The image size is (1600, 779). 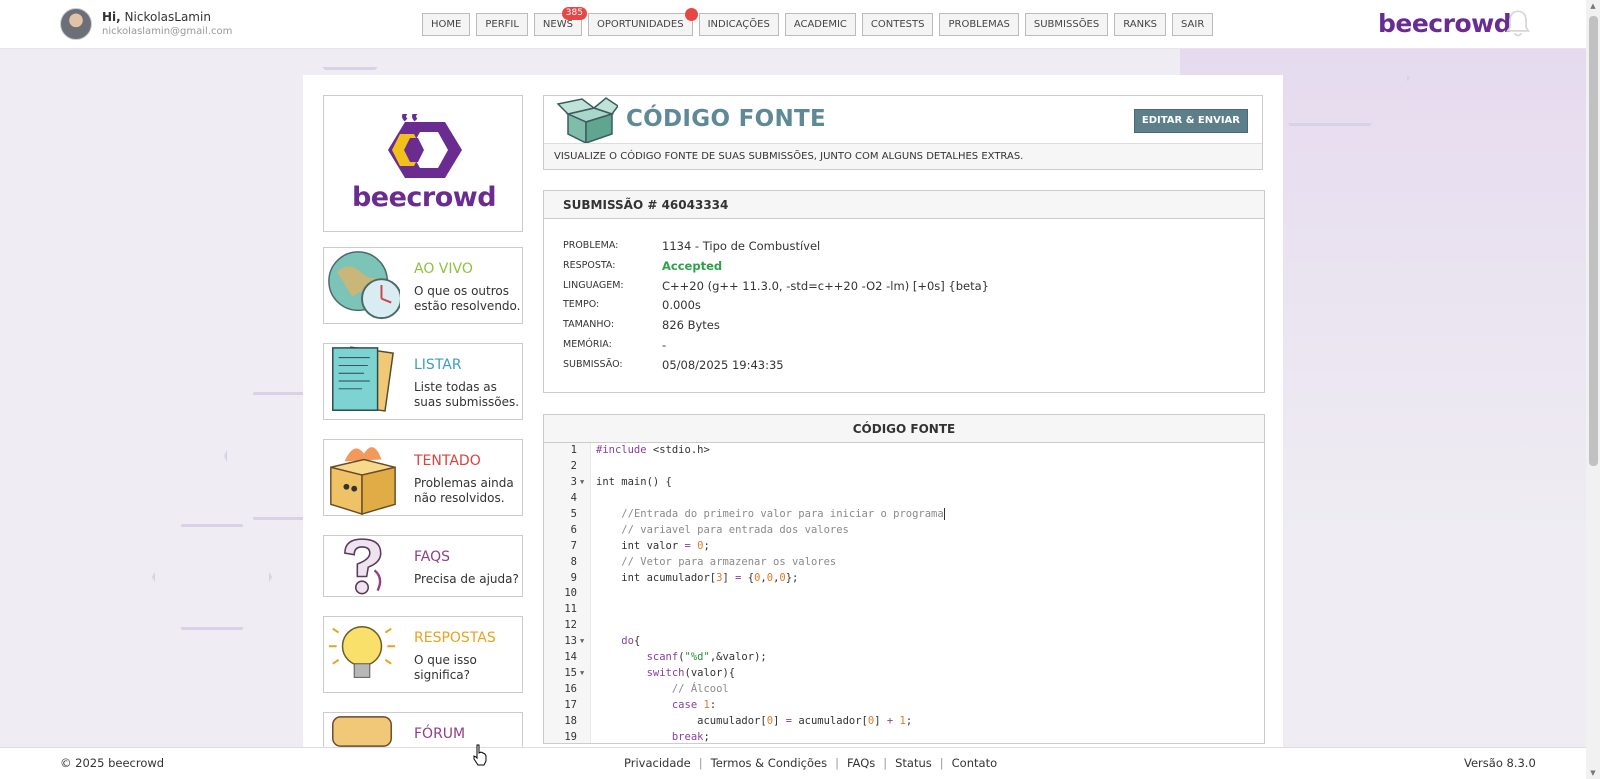 I want to click on code-token: {, so click(x=637, y=641).